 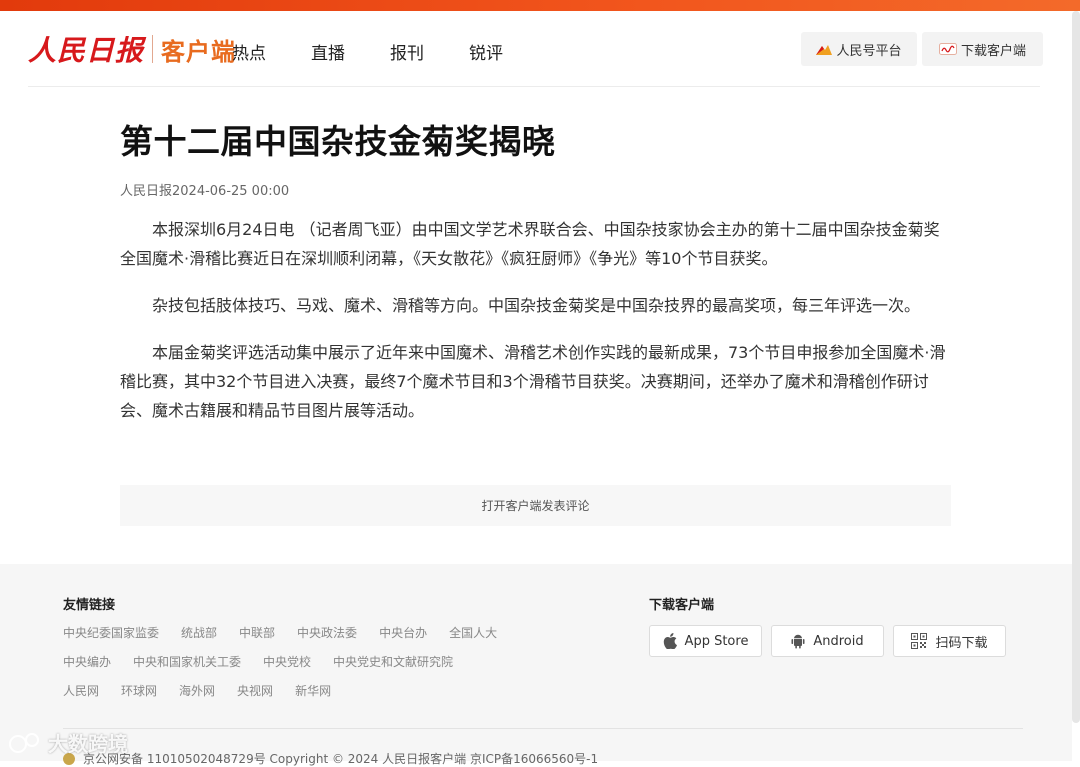 I want to click on friend-link: 中央政法委, so click(x=327, y=633).